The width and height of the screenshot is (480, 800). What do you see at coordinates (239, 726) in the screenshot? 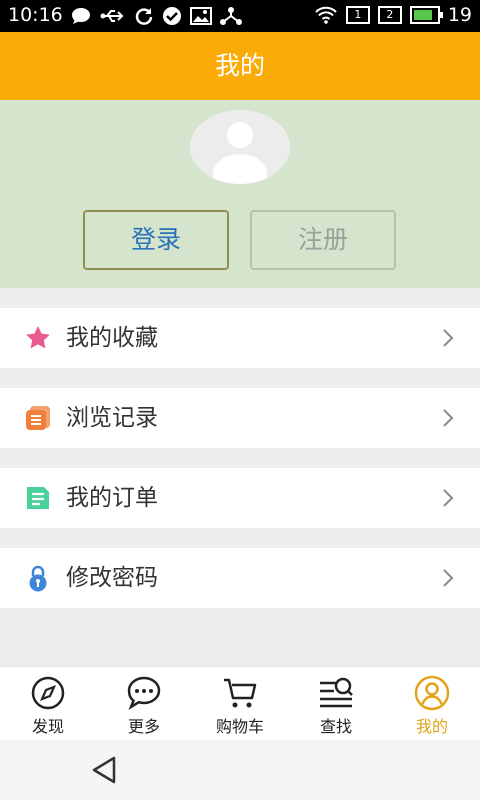
I see `tab-label: 购物车` at bounding box center [239, 726].